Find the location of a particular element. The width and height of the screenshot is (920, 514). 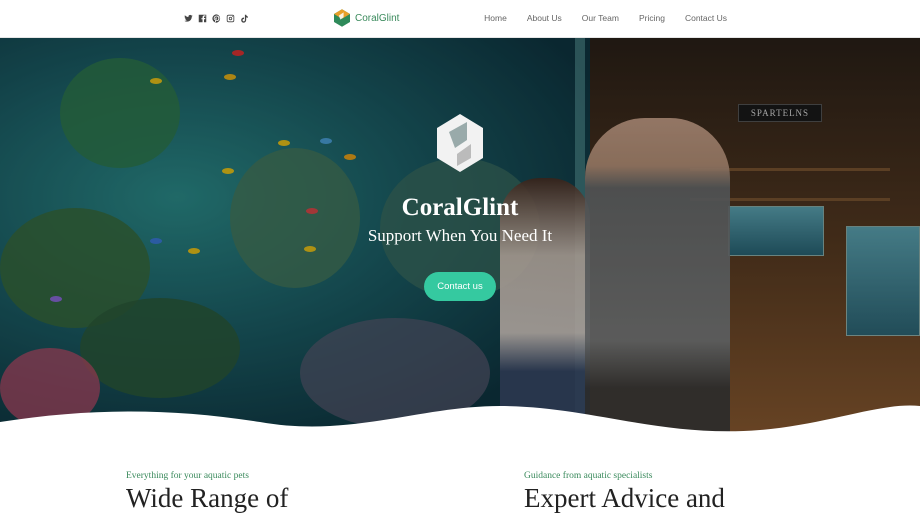

hero-subtitle: Support When You Need It is located at coordinates (460, 235).